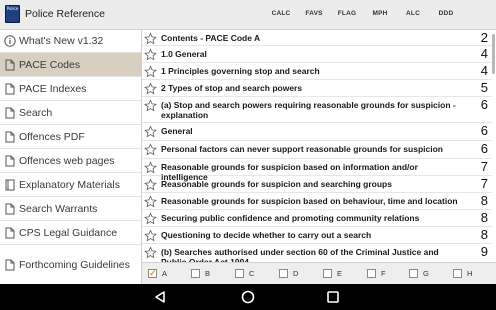  I want to click on sidebar-item-whats-new: What's New v1.32, so click(70, 41).